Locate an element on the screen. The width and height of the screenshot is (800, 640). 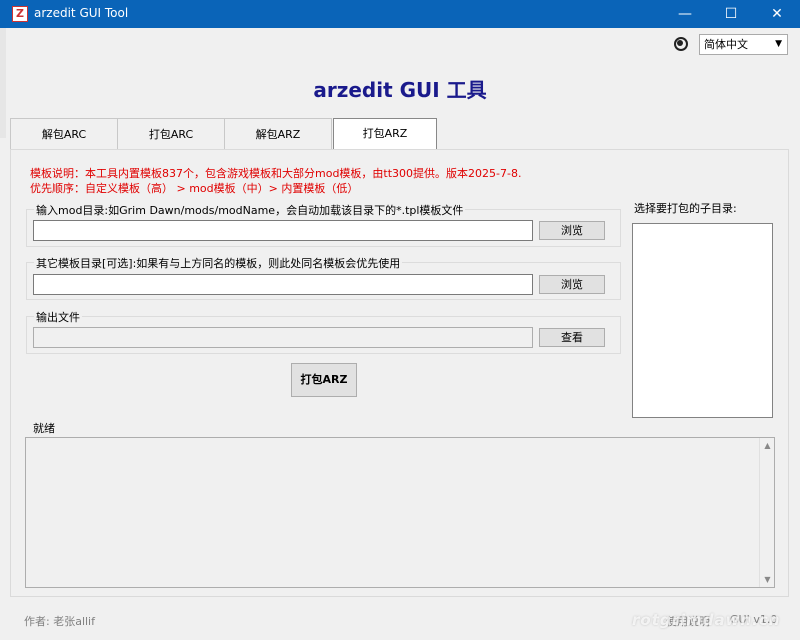
template-dir-label: 其它模板目录[可选]:如果有与上方同名的模板，则此处同名模板会优先使用 is located at coordinates (218, 263).